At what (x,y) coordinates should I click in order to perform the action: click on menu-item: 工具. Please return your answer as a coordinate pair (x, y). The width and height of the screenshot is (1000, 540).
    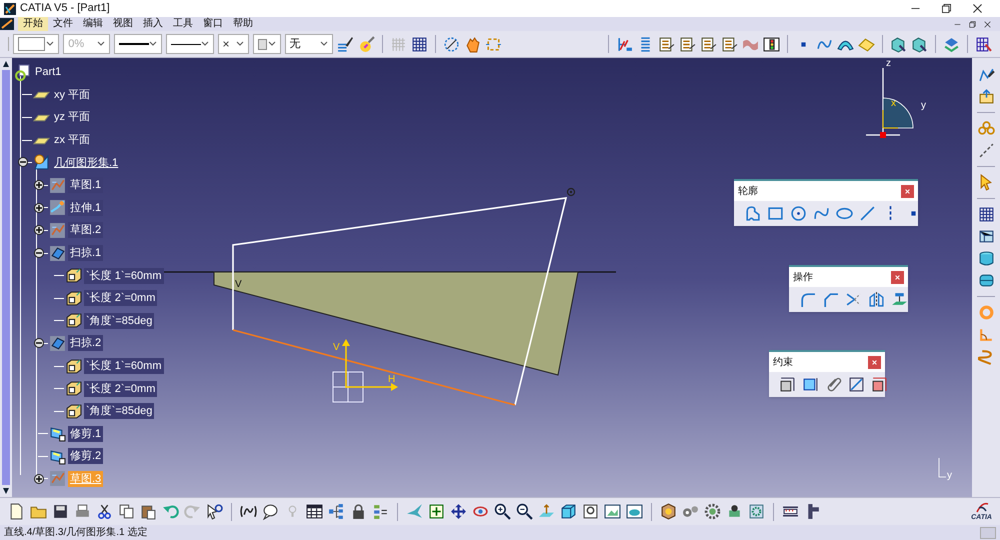
    Looking at the image, I should click on (183, 24).